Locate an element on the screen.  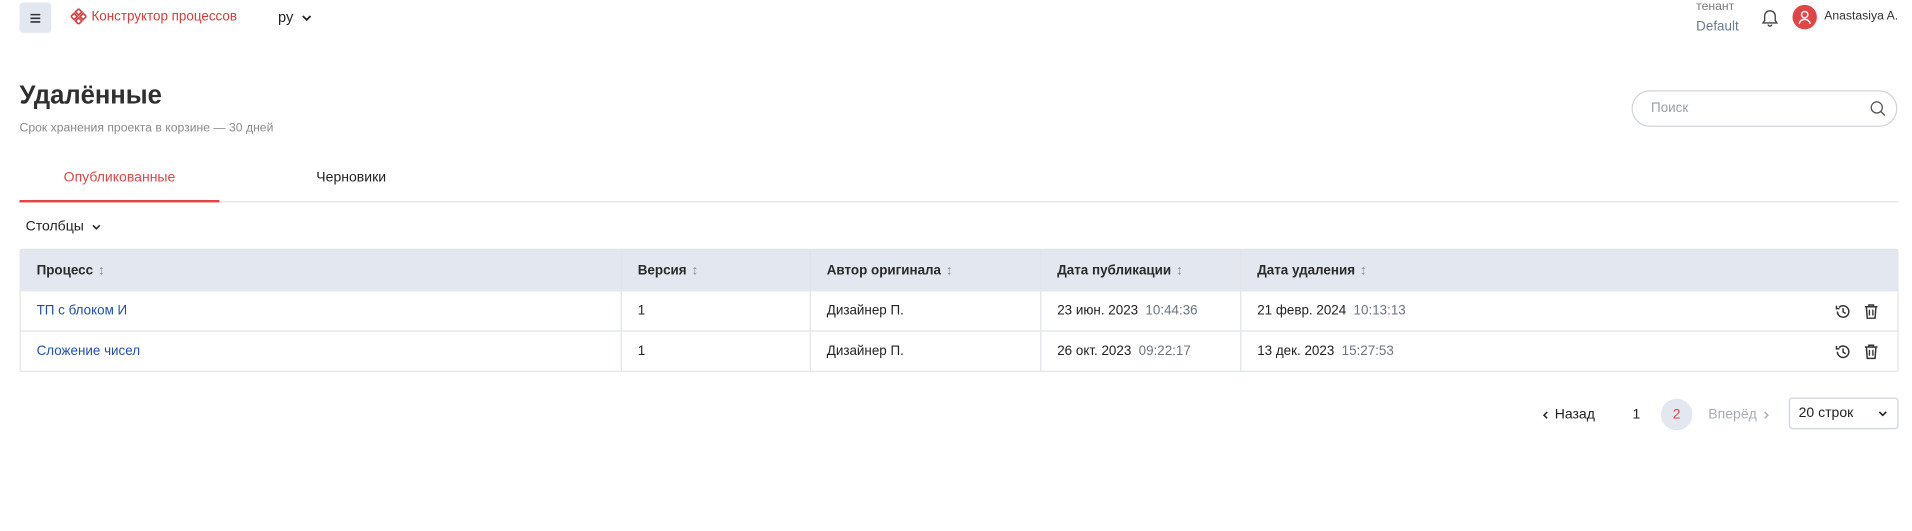
search-box is located at coordinates (1764, 108).